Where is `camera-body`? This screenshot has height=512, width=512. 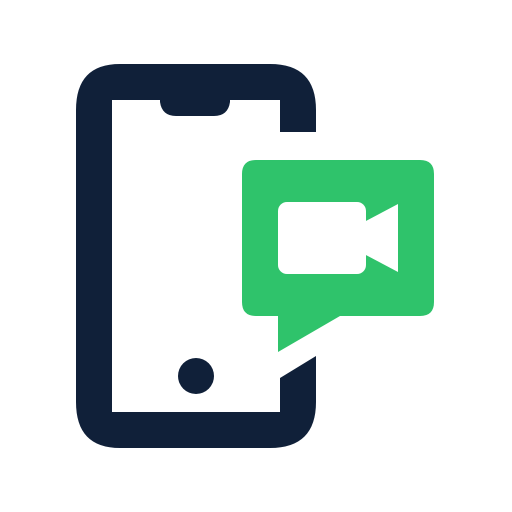 camera-body is located at coordinates (322, 238).